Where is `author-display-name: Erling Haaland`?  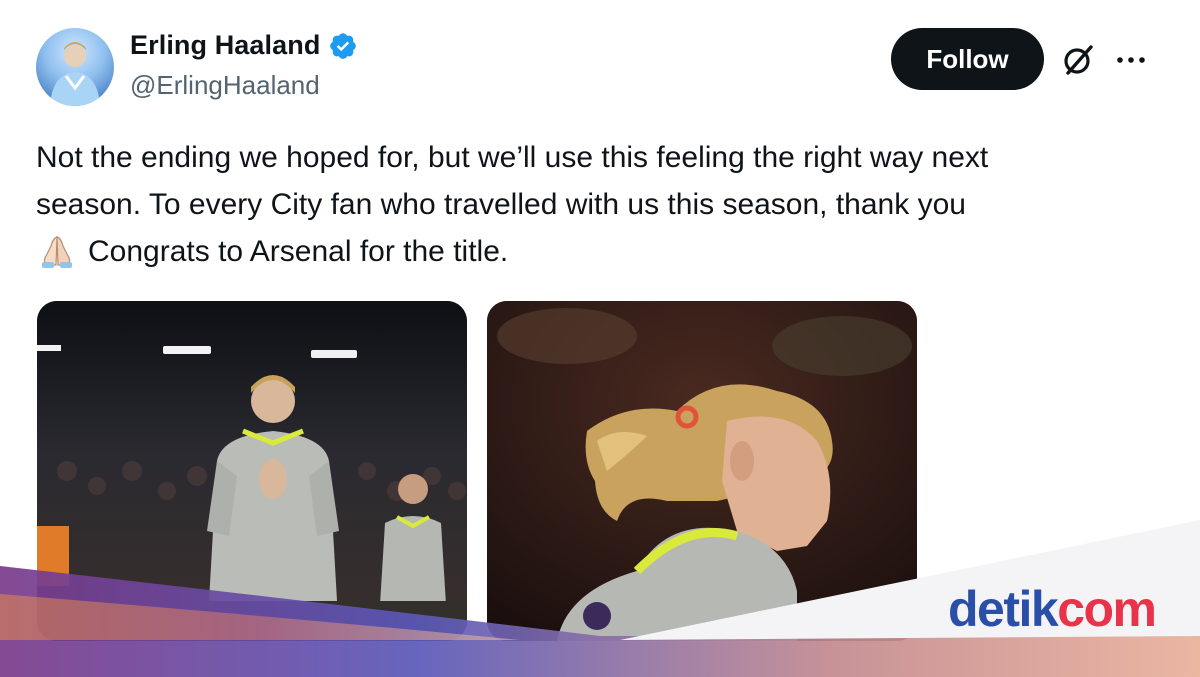 author-display-name: Erling Haaland is located at coordinates (225, 45).